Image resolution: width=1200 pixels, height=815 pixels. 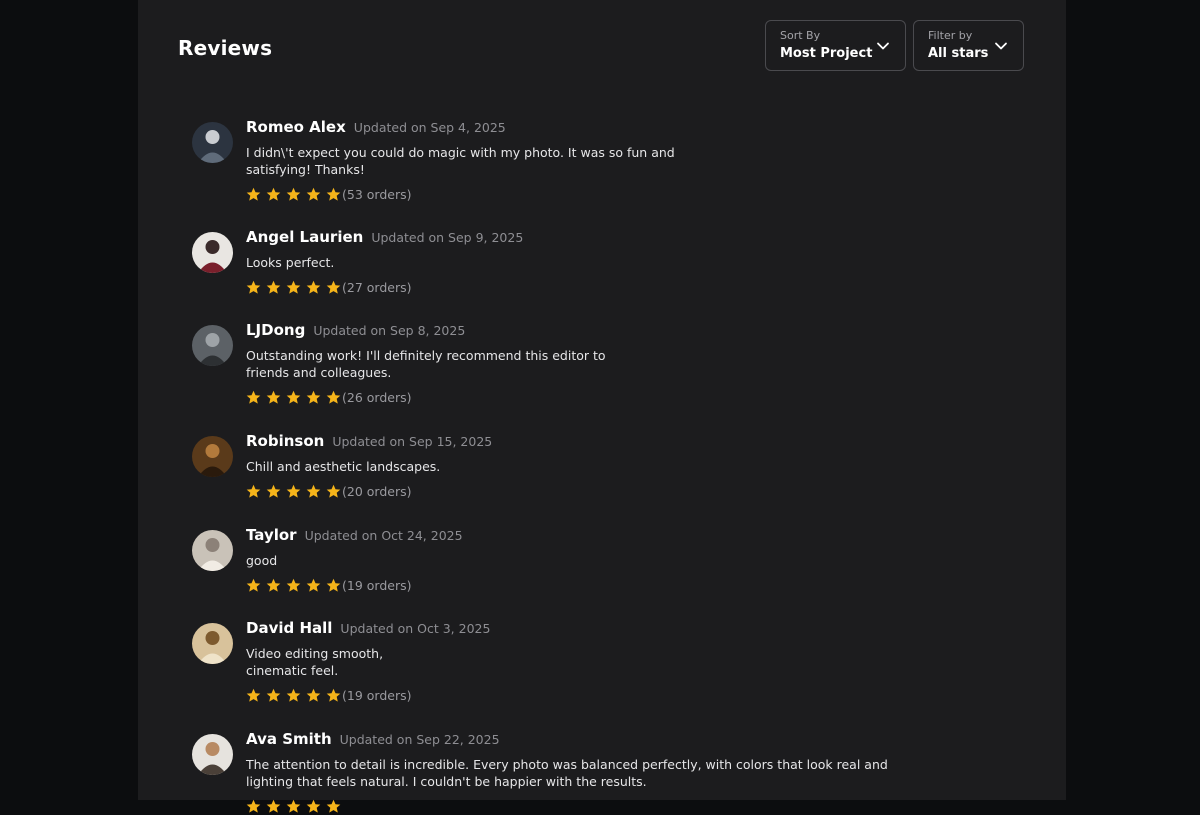 I want to click on photo-person-icon, so click(x=212, y=142).